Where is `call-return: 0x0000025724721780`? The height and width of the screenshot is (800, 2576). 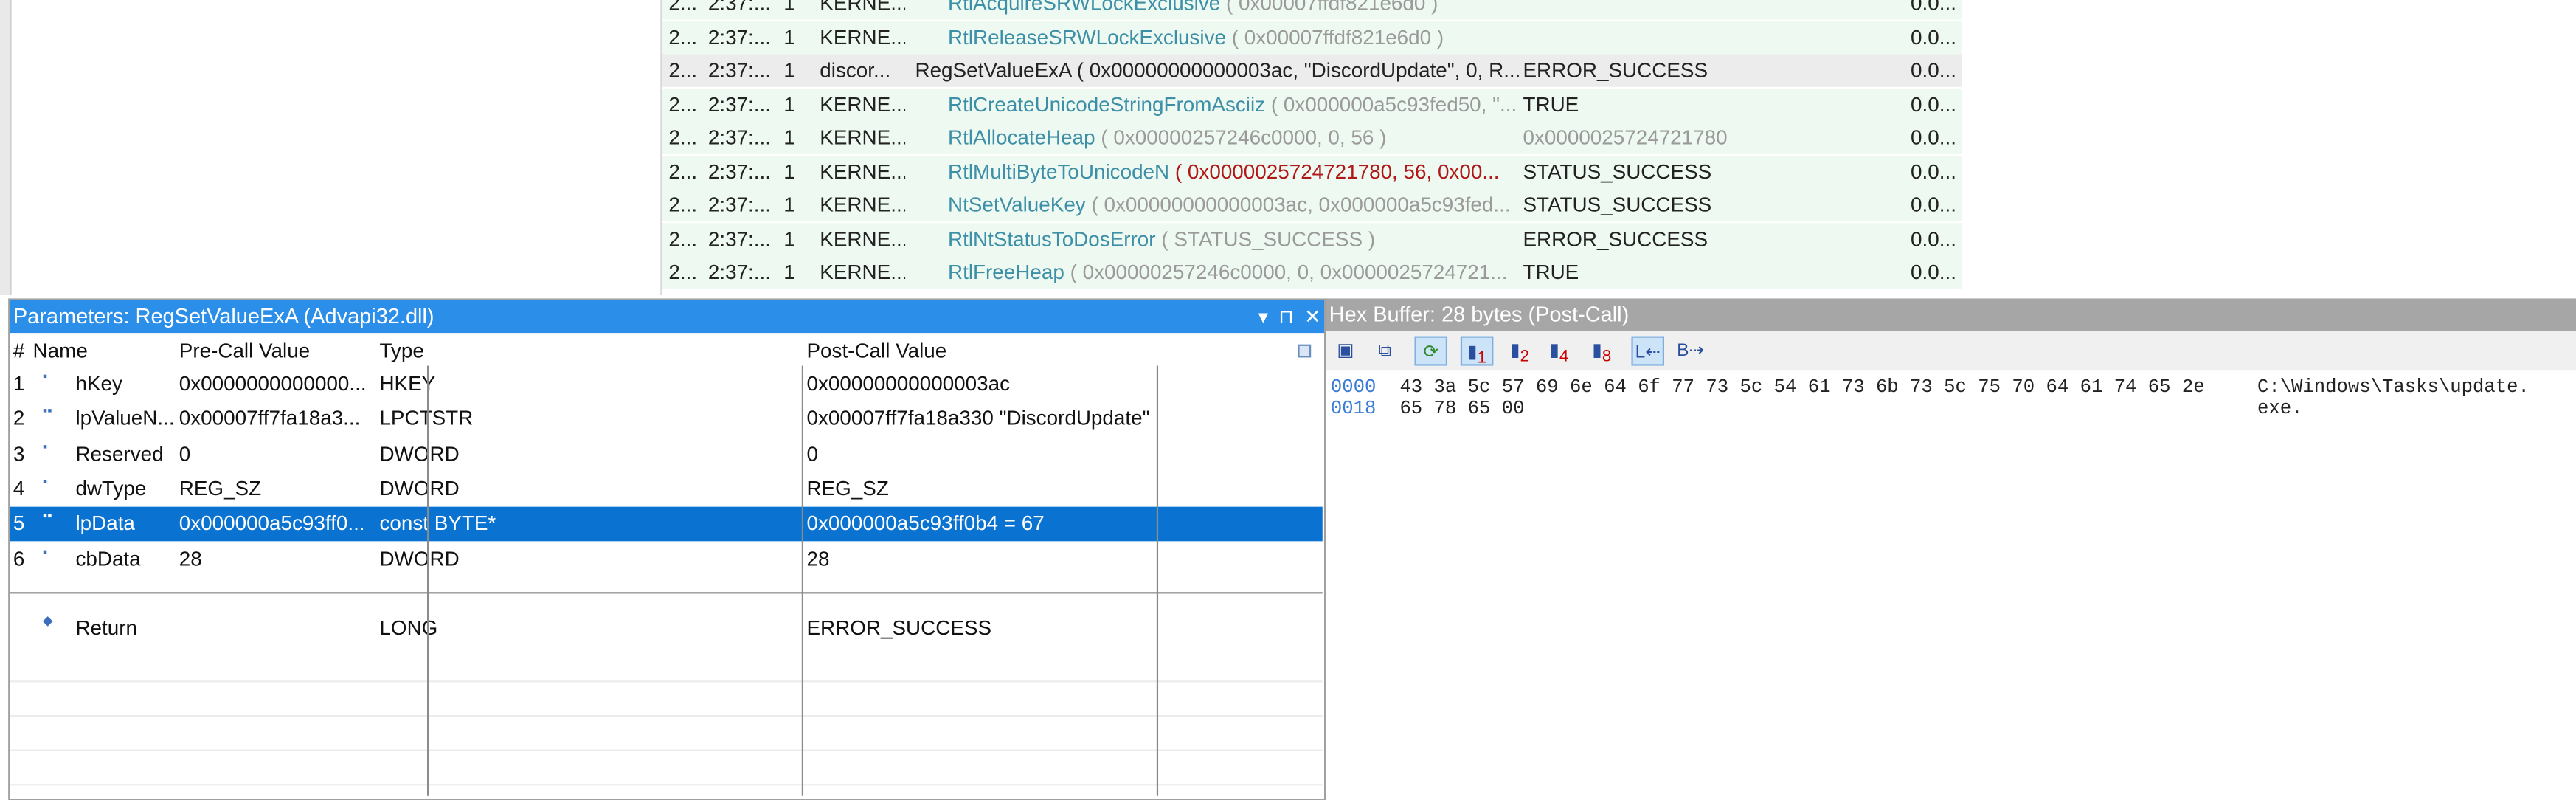
call-return: 0x0000025724721780 is located at coordinates (1625, 138).